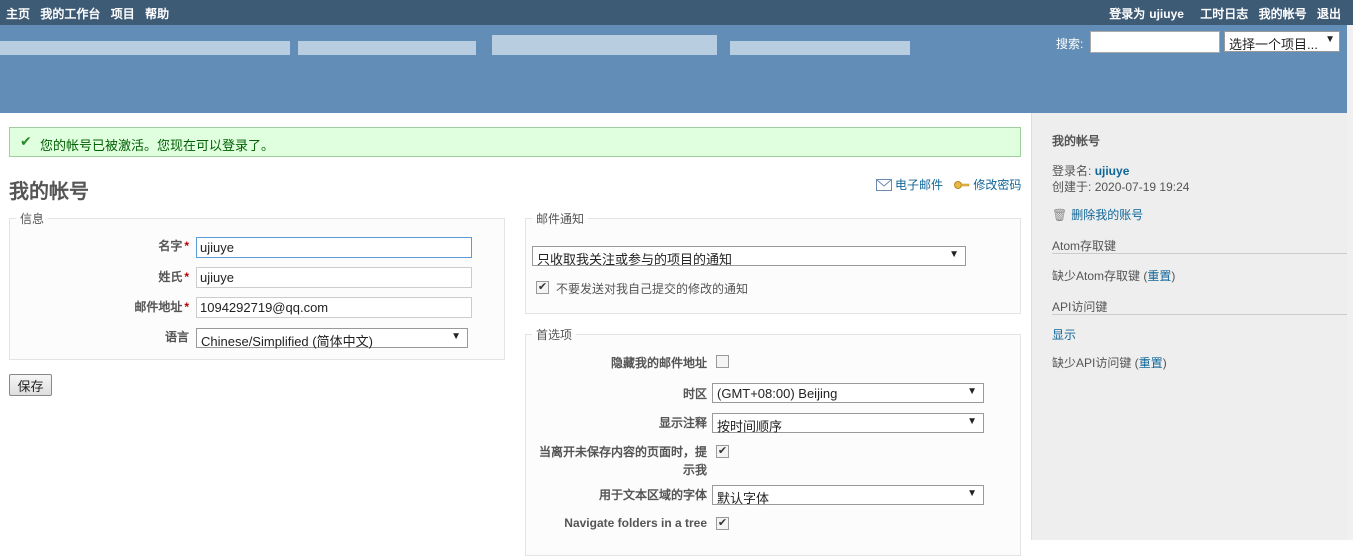 The image size is (1353, 556). Describe the element at coordinates (18, 14) in the screenshot. I see `menu-home: 主页` at that location.